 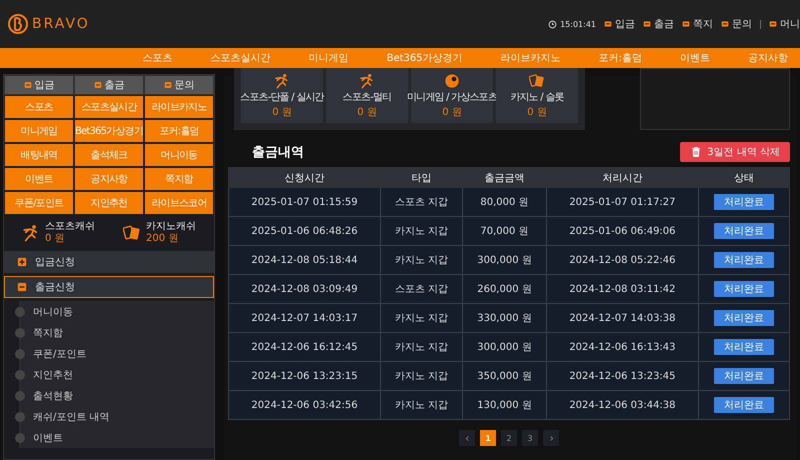 What do you see at coordinates (179, 203) in the screenshot?
I see `menu-link: 라이브스코어` at bounding box center [179, 203].